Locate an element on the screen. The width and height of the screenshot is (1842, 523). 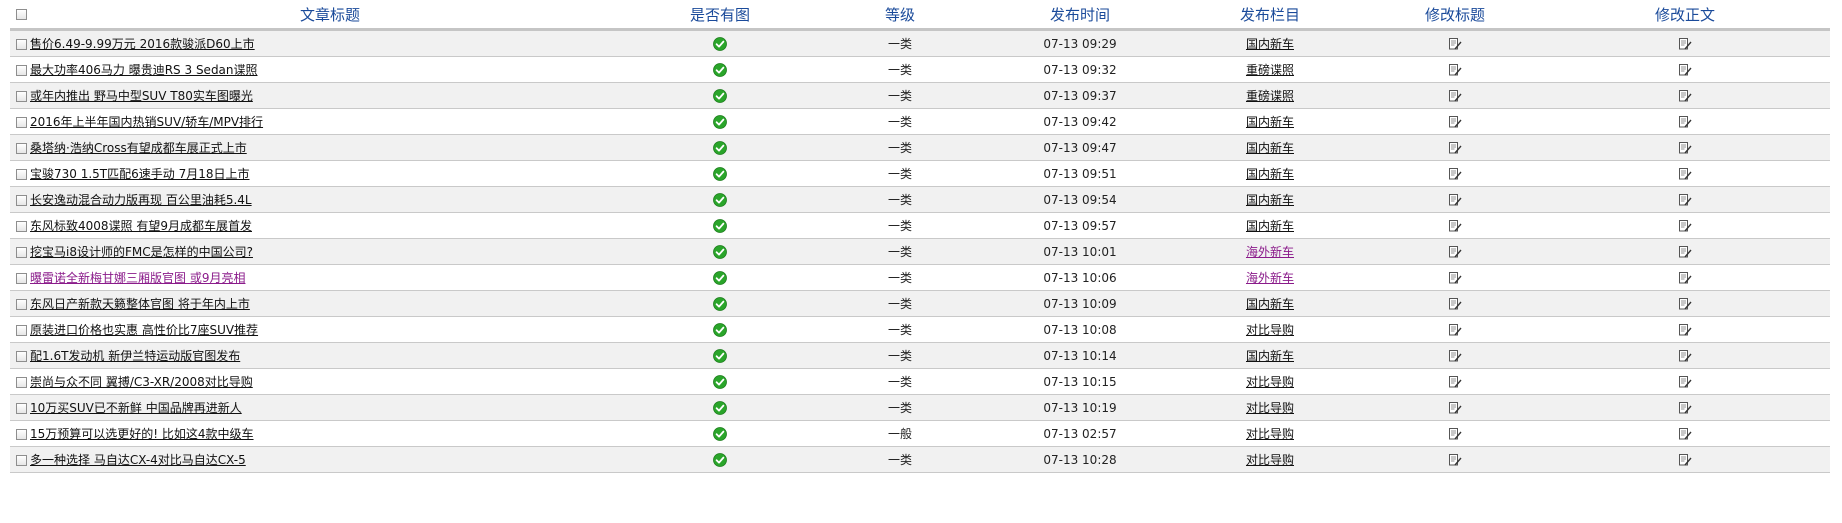
article-title-link: 或年内推出 野马中型SUV T80实车图曝光 is located at coordinates (141, 96).